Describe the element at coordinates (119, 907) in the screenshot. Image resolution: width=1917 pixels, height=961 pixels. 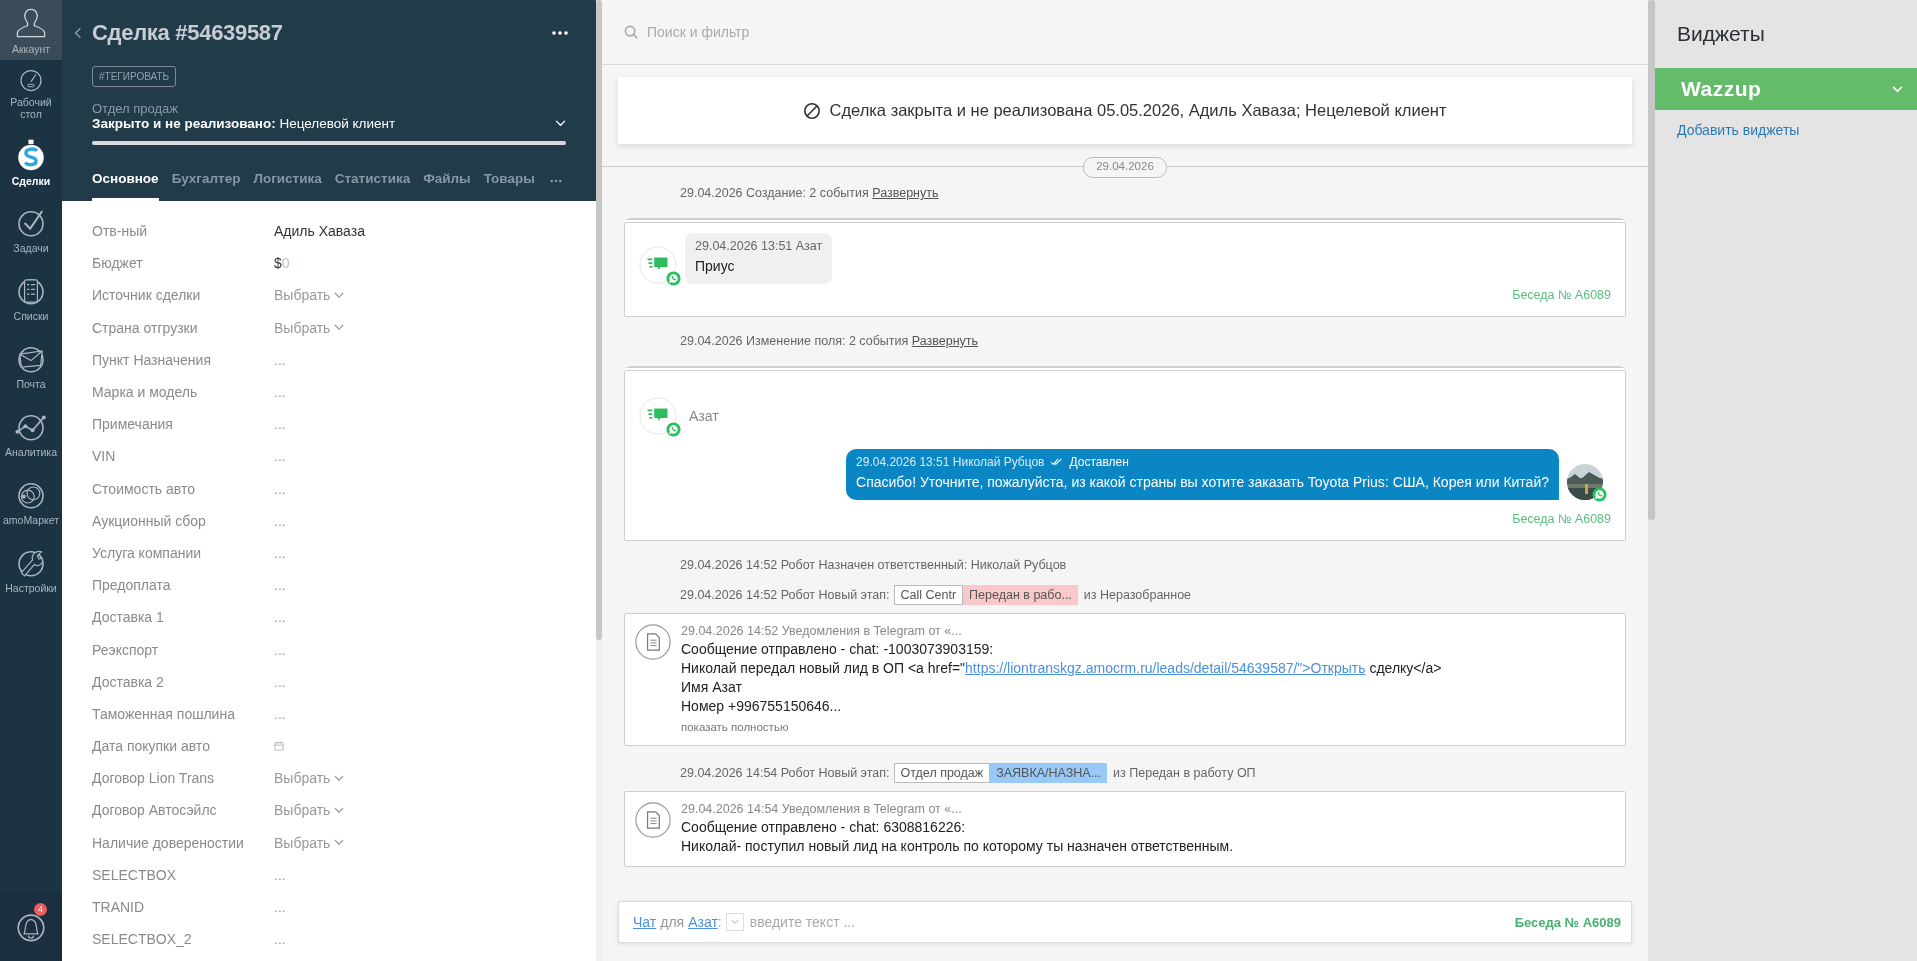
I see `field-label: TRANID` at that location.